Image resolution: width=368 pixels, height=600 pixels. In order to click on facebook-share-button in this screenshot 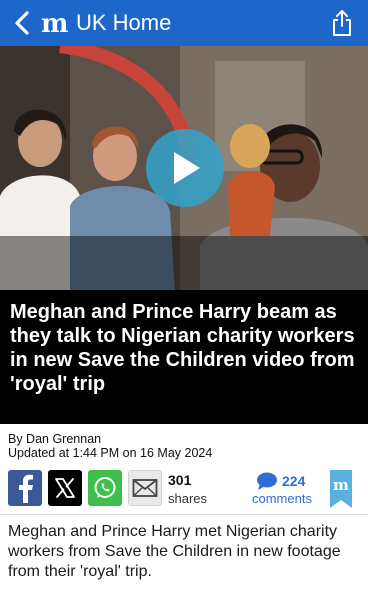, I will do `click(25, 488)`.